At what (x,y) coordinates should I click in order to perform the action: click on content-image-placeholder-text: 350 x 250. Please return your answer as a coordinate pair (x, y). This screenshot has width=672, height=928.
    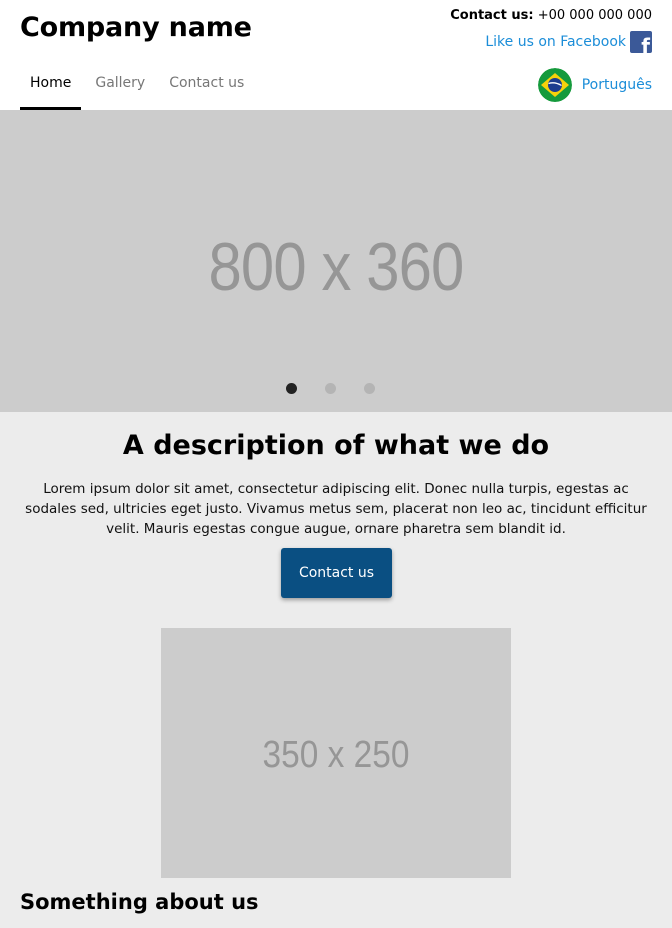
    Looking at the image, I should click on (336, 755).